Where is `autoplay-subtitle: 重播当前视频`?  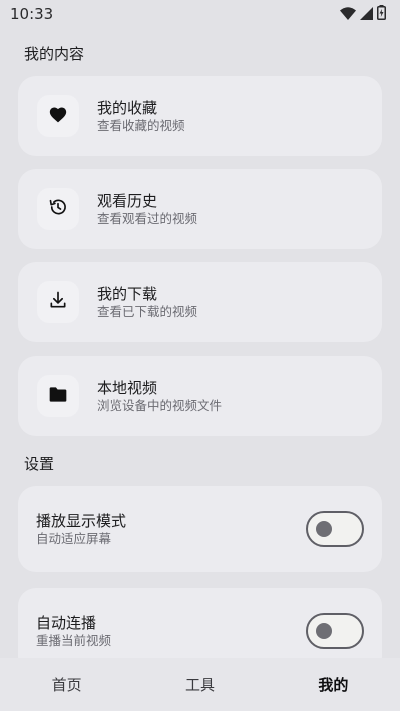 autoplay-subtitle: 重播当前视频 is located at coordinates (74, 640).